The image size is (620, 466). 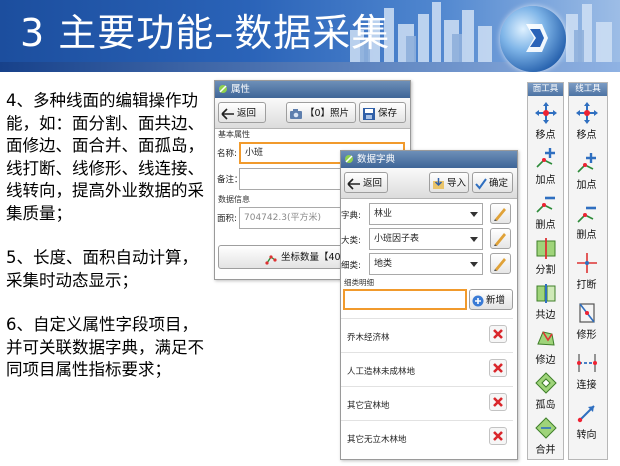 I want to click on dict-select: 林业, so click(x=426, y=214).